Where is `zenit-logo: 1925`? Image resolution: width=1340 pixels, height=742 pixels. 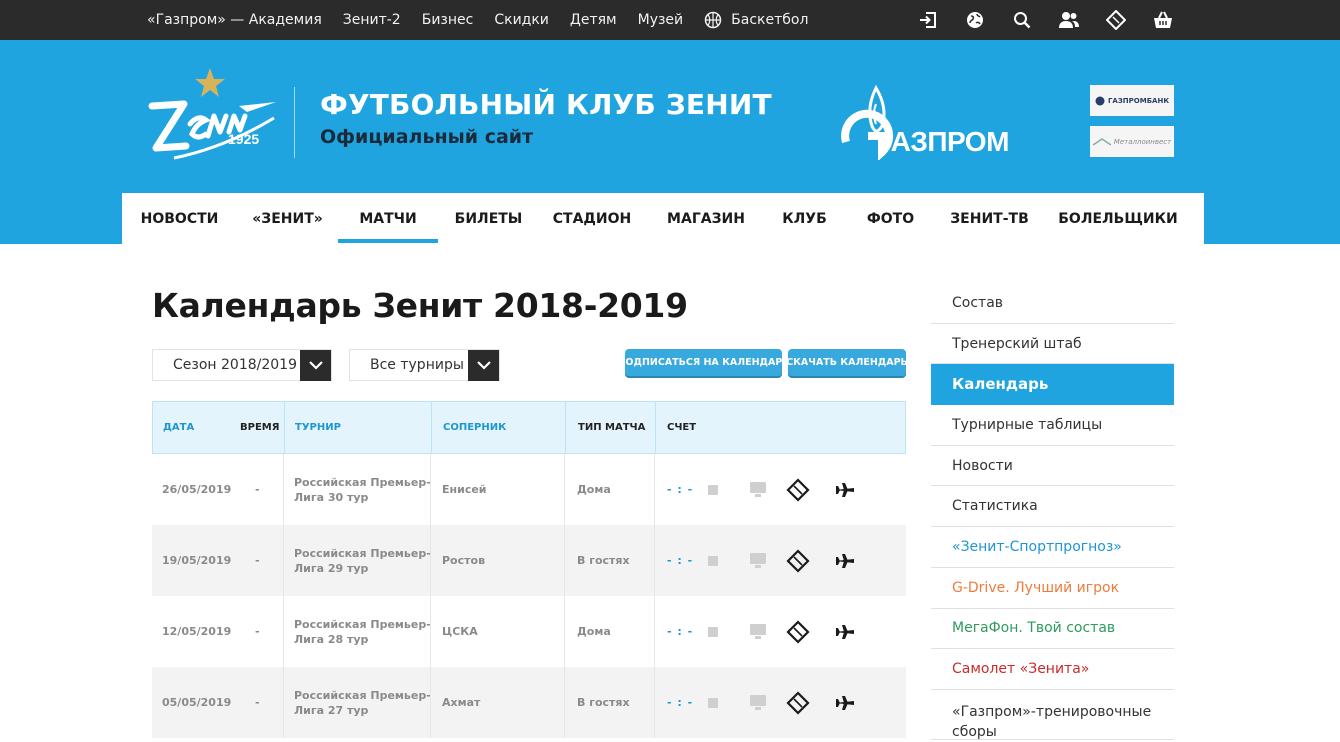 zenit-logo: 1925 is located at coordinates (211, 113).